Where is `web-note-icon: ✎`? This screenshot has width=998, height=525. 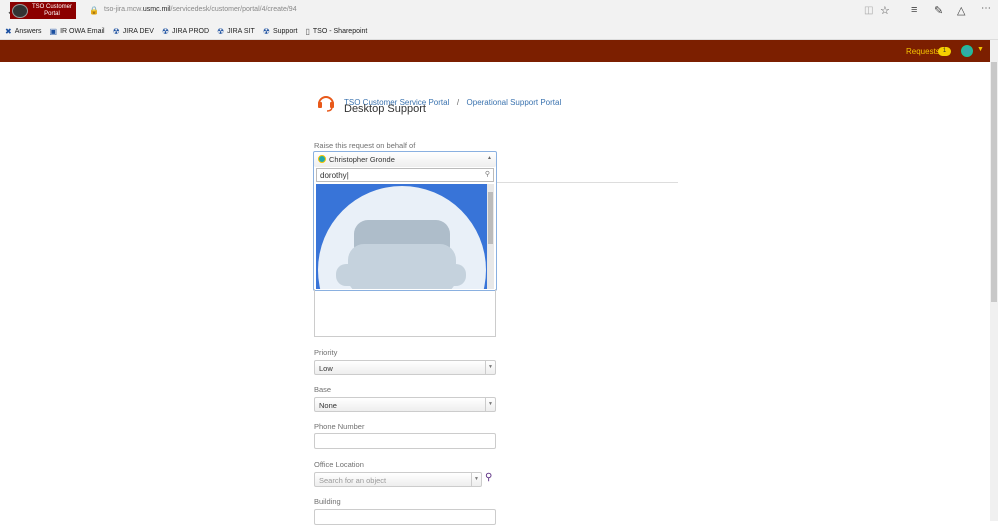 web-note-icon: ✎ is located at coordinates (938, 10).